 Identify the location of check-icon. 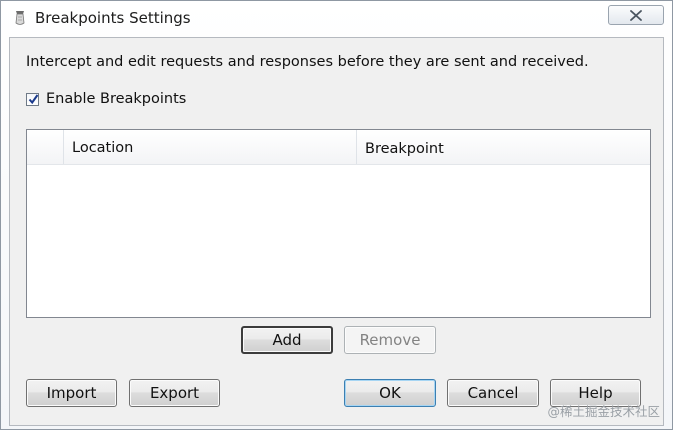
(33, 98).